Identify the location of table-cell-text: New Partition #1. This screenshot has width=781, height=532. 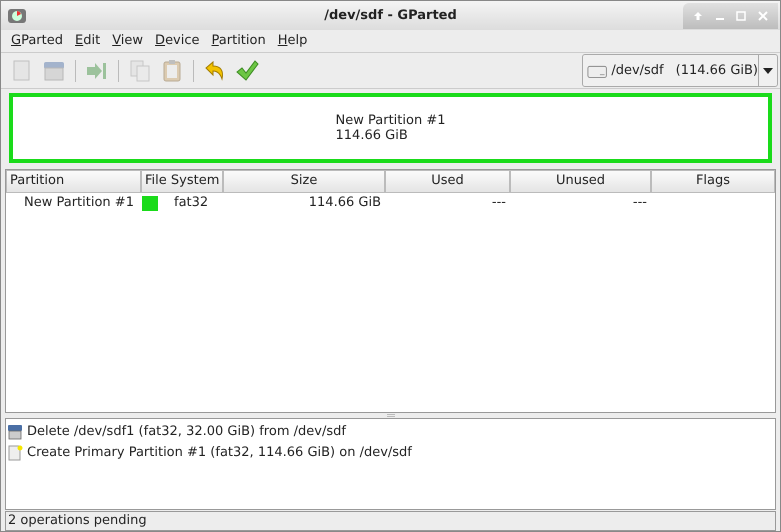
(79, 203).